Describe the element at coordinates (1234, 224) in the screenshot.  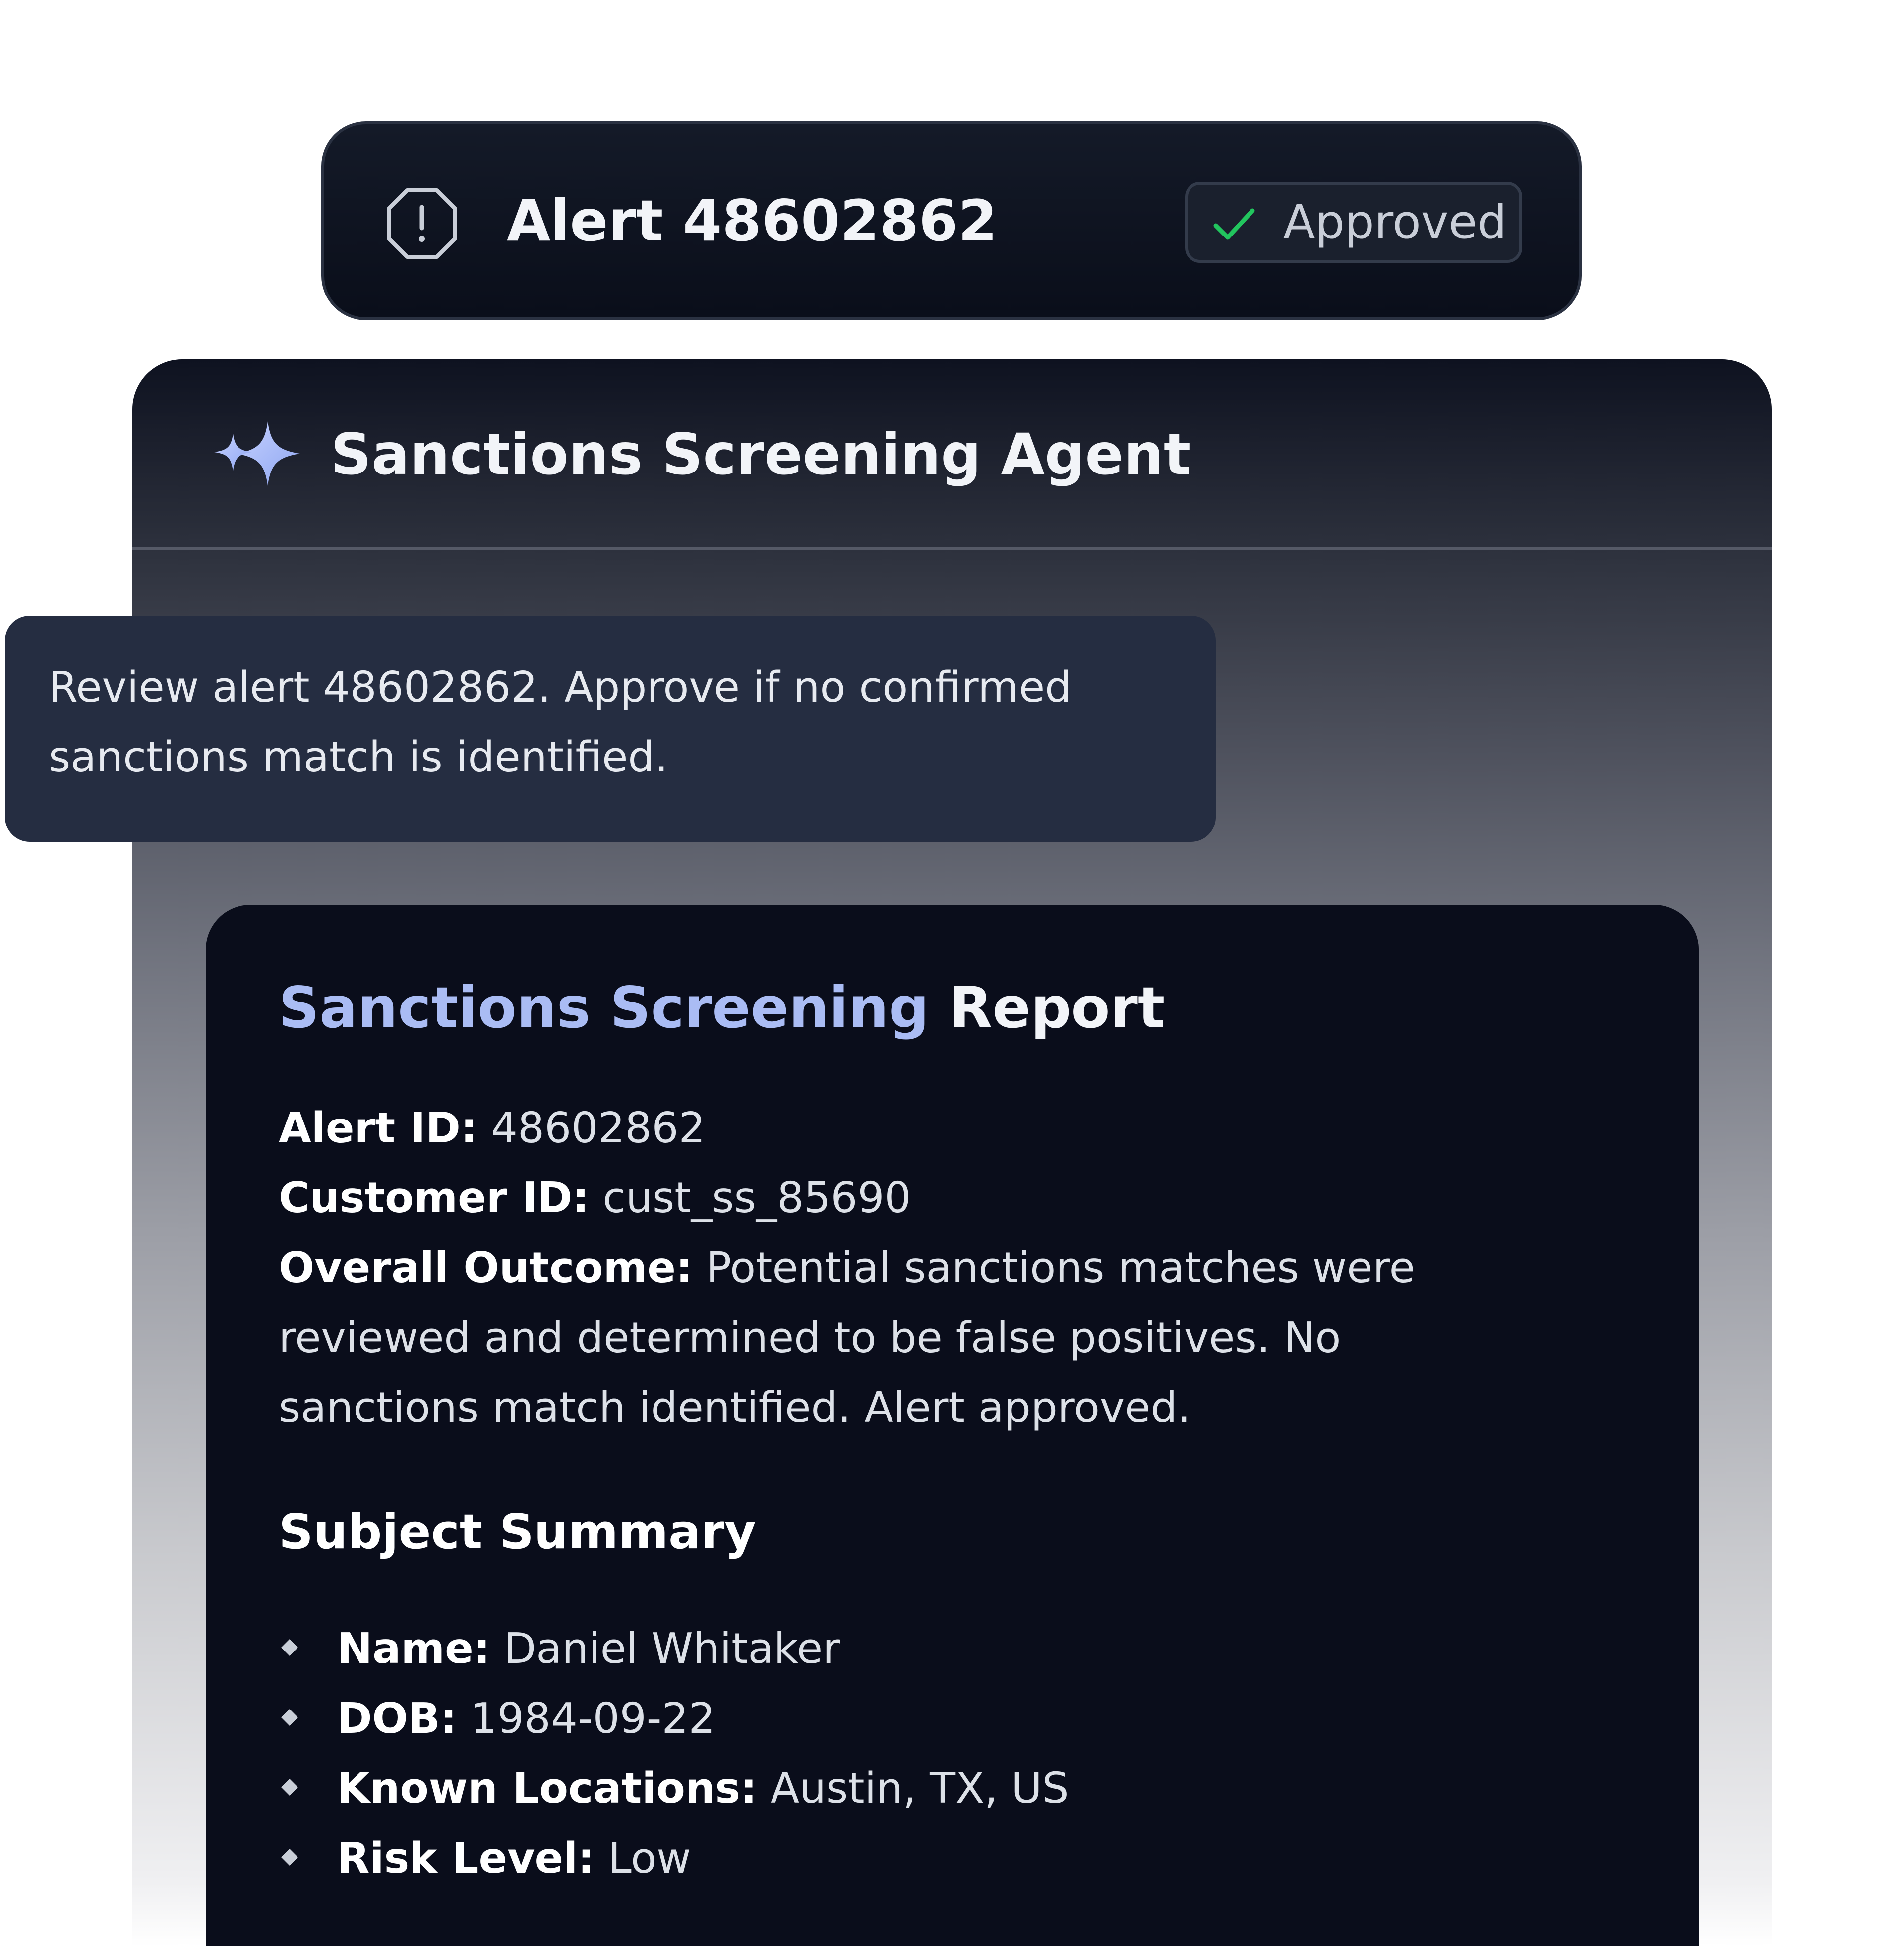
I see `check-icon` at that location.